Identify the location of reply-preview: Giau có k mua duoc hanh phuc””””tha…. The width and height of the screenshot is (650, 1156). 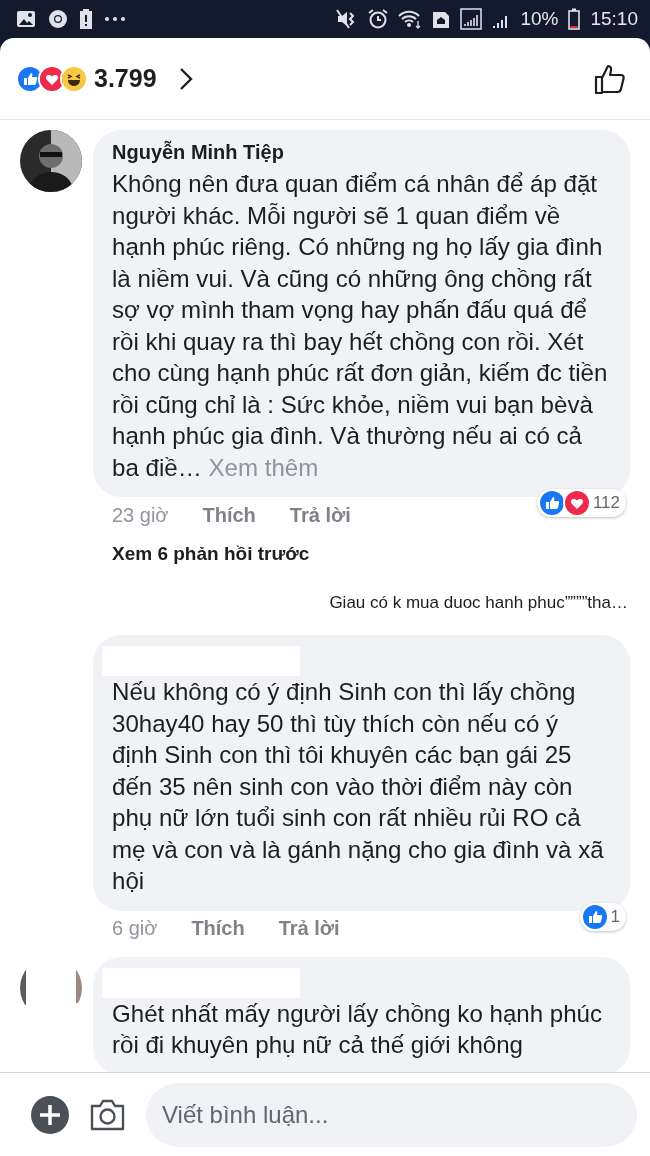
(478, 602).